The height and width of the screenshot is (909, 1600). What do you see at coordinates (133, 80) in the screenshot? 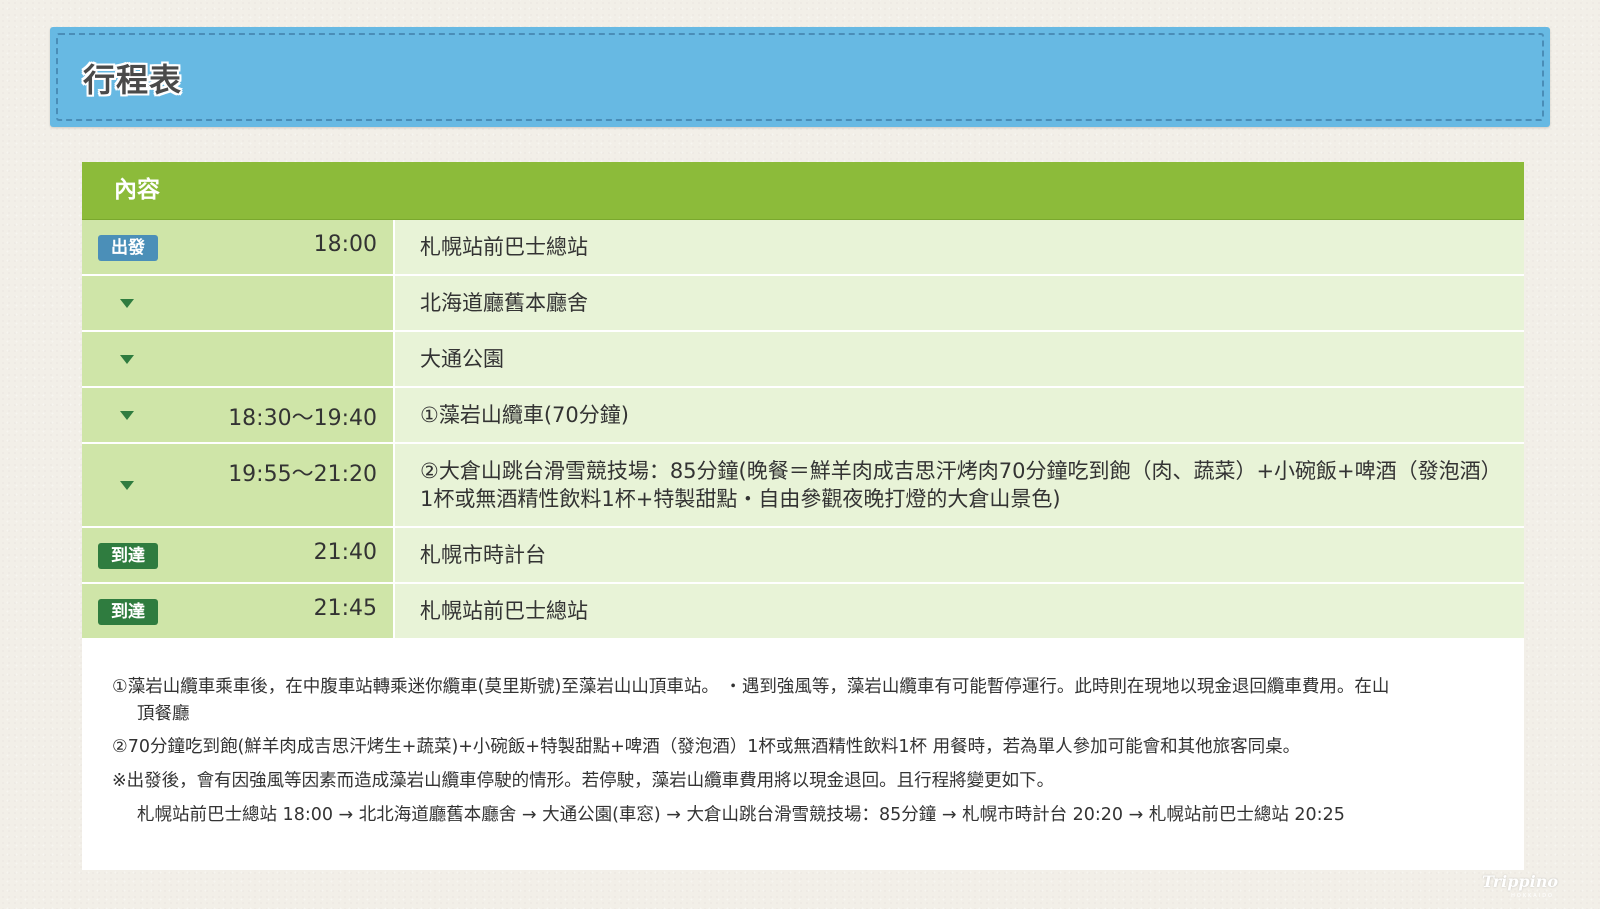
I see `page-title: 行程表` at bounding box center [133, 80].